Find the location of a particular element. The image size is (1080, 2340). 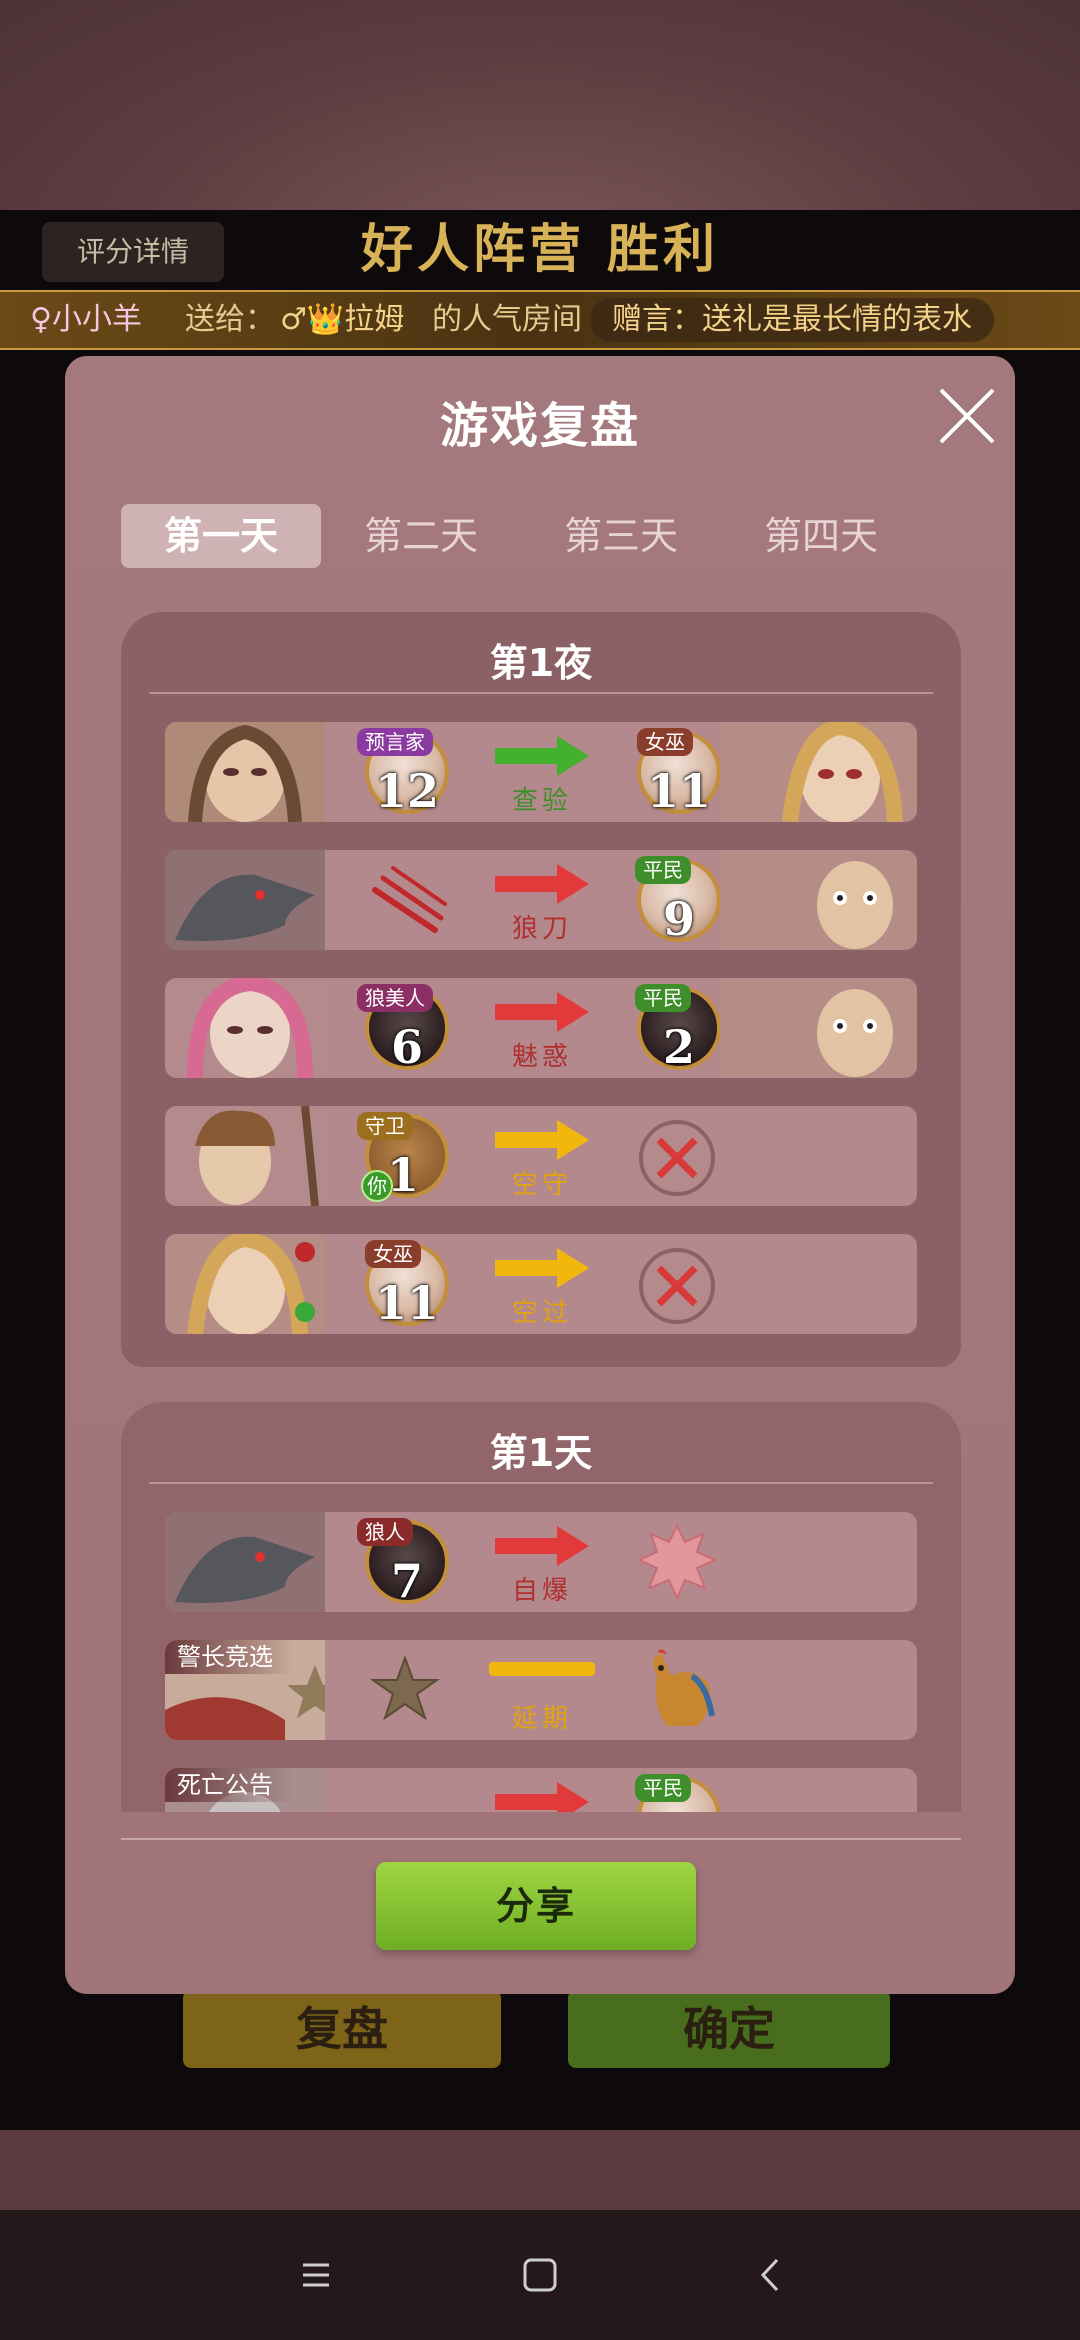

ticker-give-text: 送给： is located at coordinates (230, 319).